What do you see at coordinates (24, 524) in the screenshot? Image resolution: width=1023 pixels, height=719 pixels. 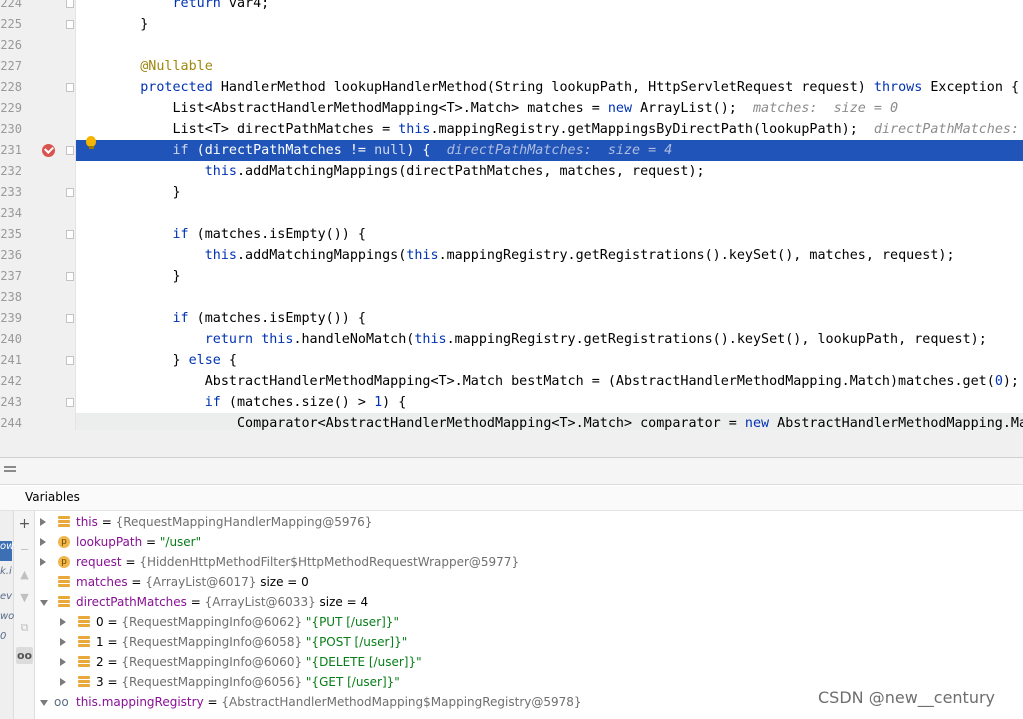 I see `new-watch-plus-icon: +` at bounding box center [24, 524].